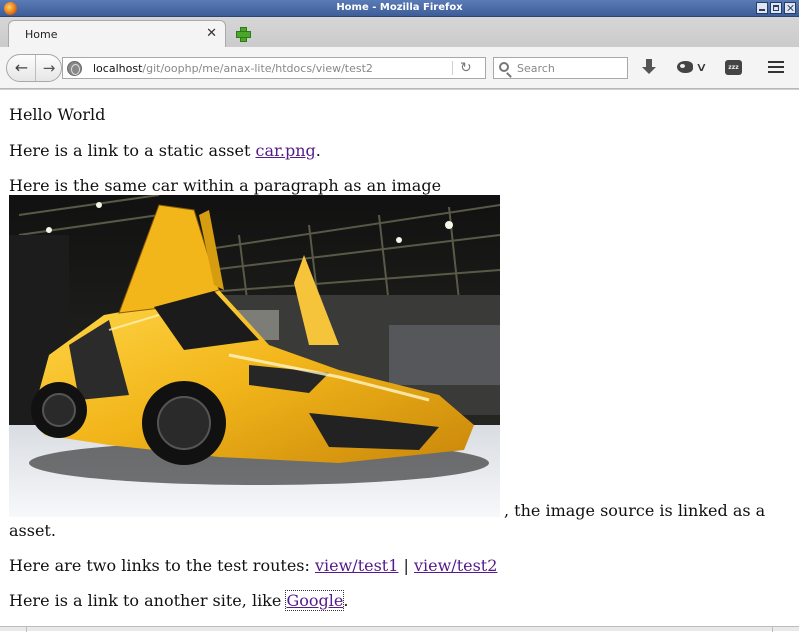 The width and height of the screenshot is (799, 632). Describe the element at coordinates (243, 34) in the screenshot. I see `new-tab-plus-icon` at that location.